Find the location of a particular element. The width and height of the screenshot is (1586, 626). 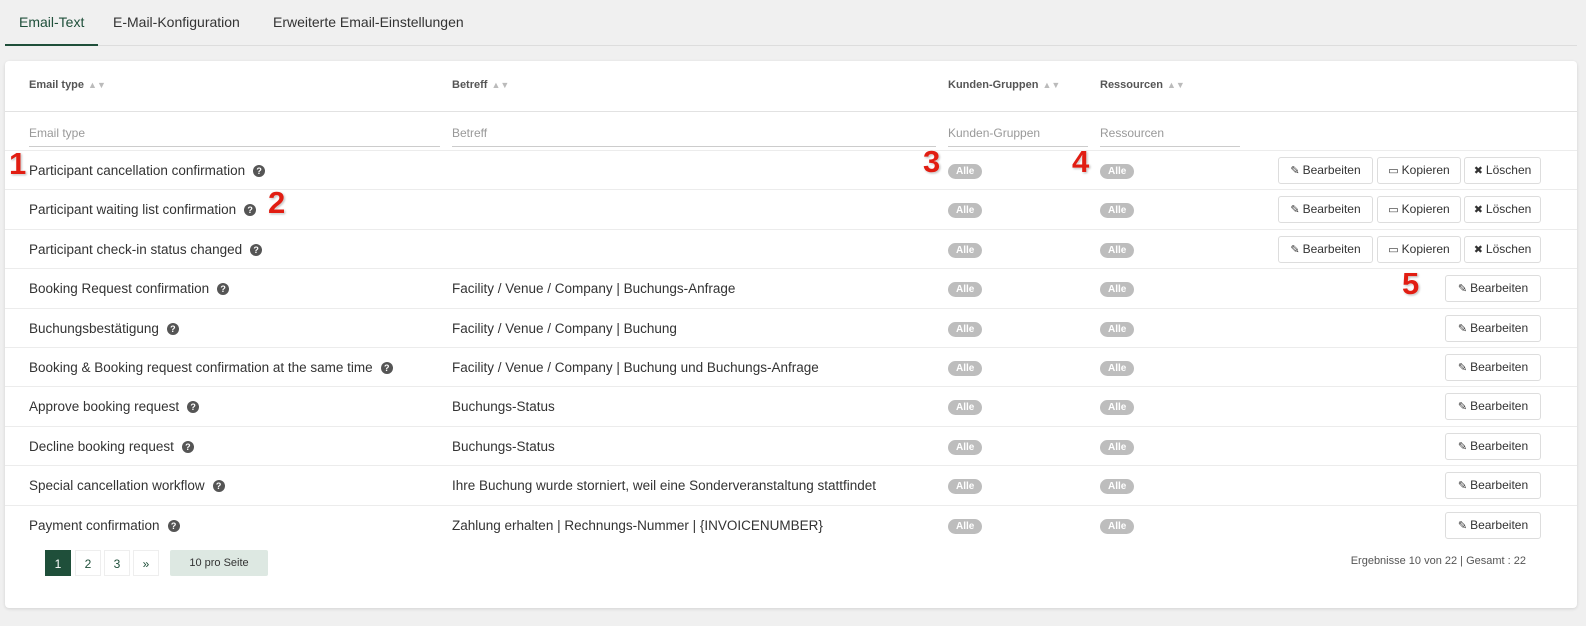

pagination-page-2: 2 is located at coordinates (88, 563).